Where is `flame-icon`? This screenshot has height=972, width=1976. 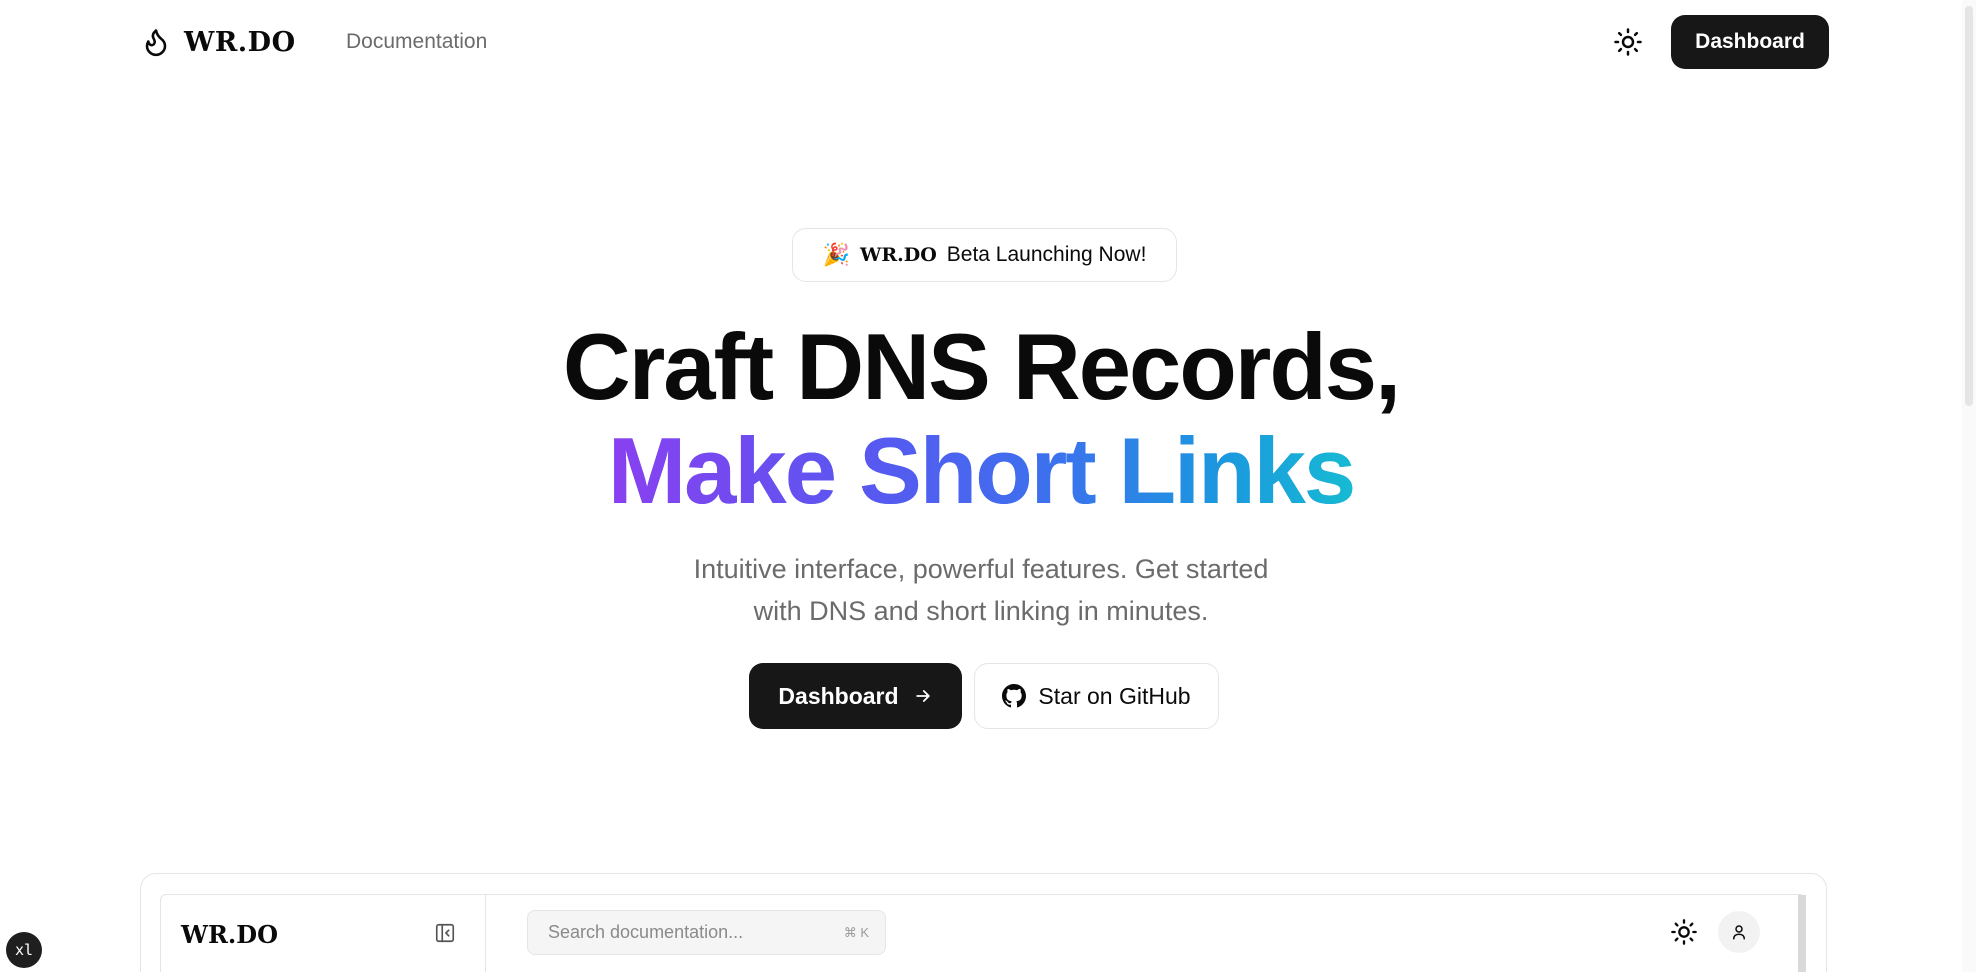
flame-icon is located at coordinates (156, 43).